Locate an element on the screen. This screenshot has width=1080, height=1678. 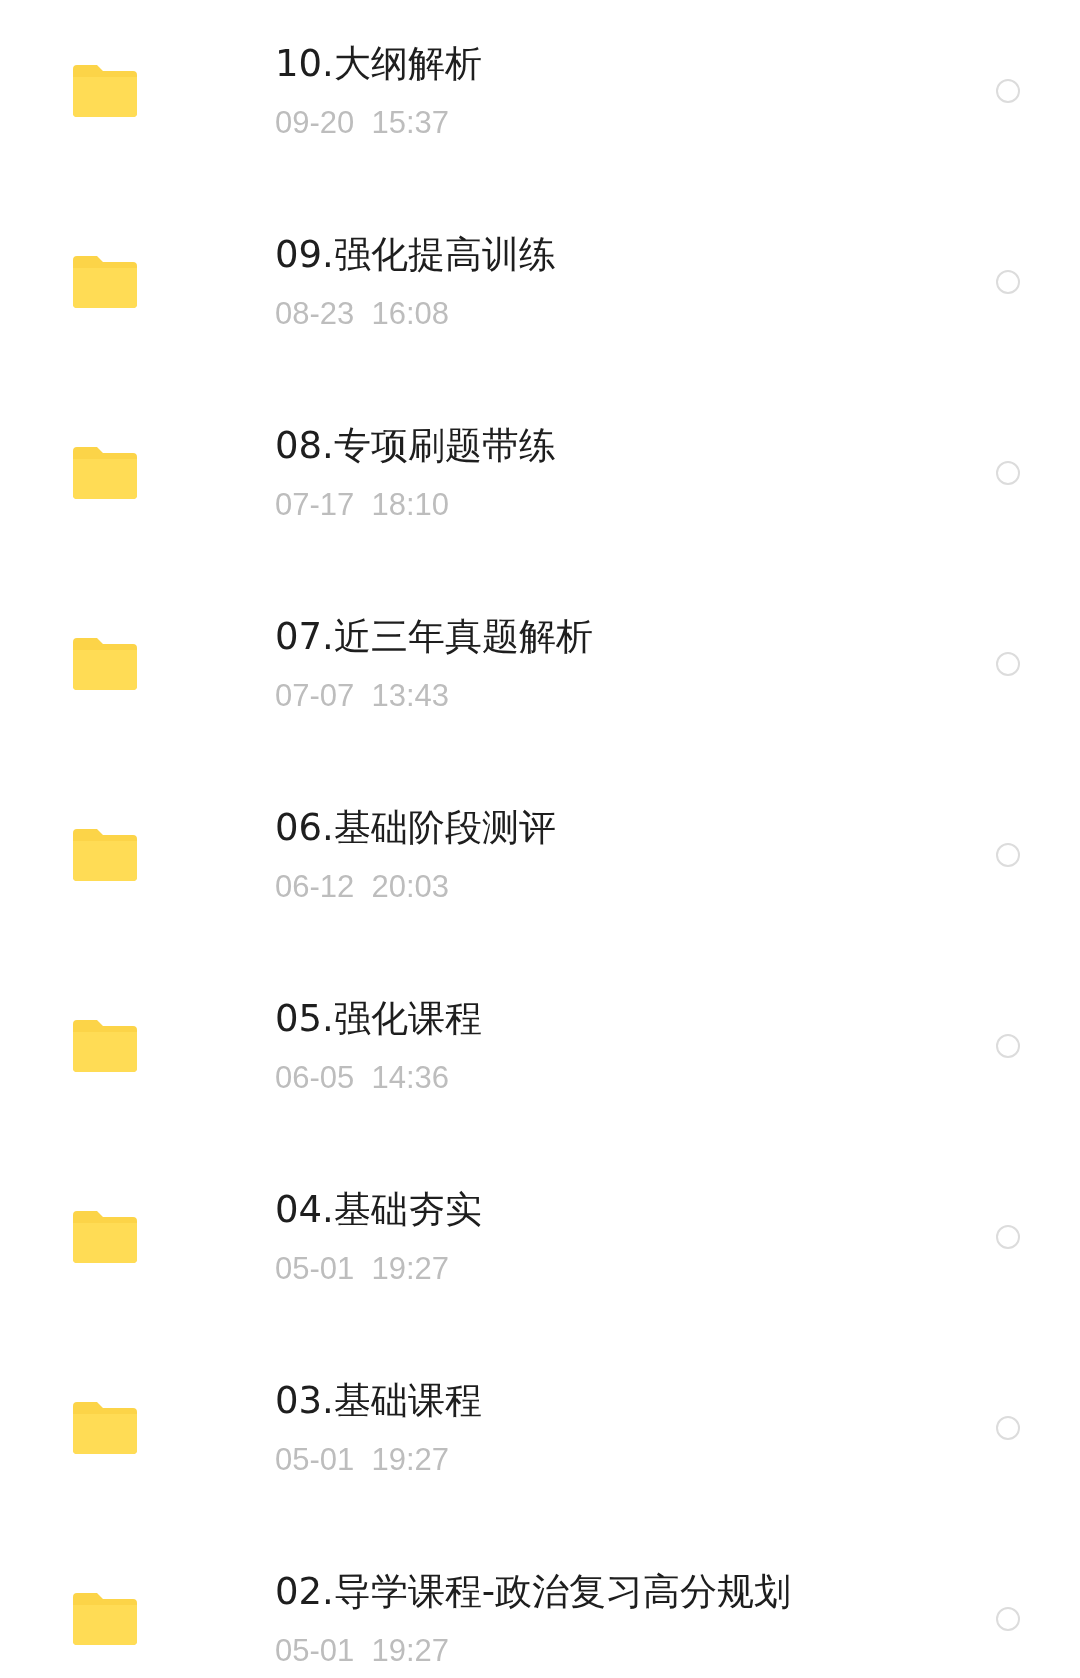
folder-name: 06.基础阶段测评 is located at coordinates (635, 828).